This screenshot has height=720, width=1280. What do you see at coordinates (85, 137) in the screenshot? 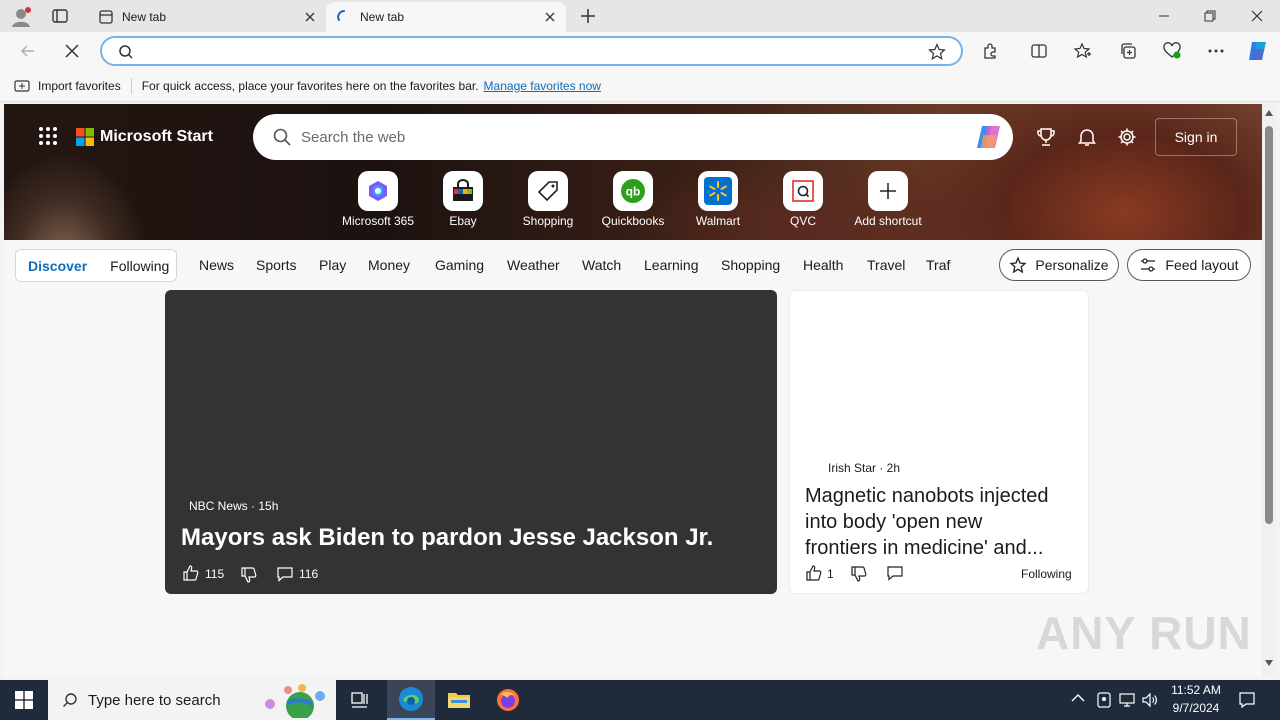
I see `microsoft-logo-icon` at bounding box center [85, 137].